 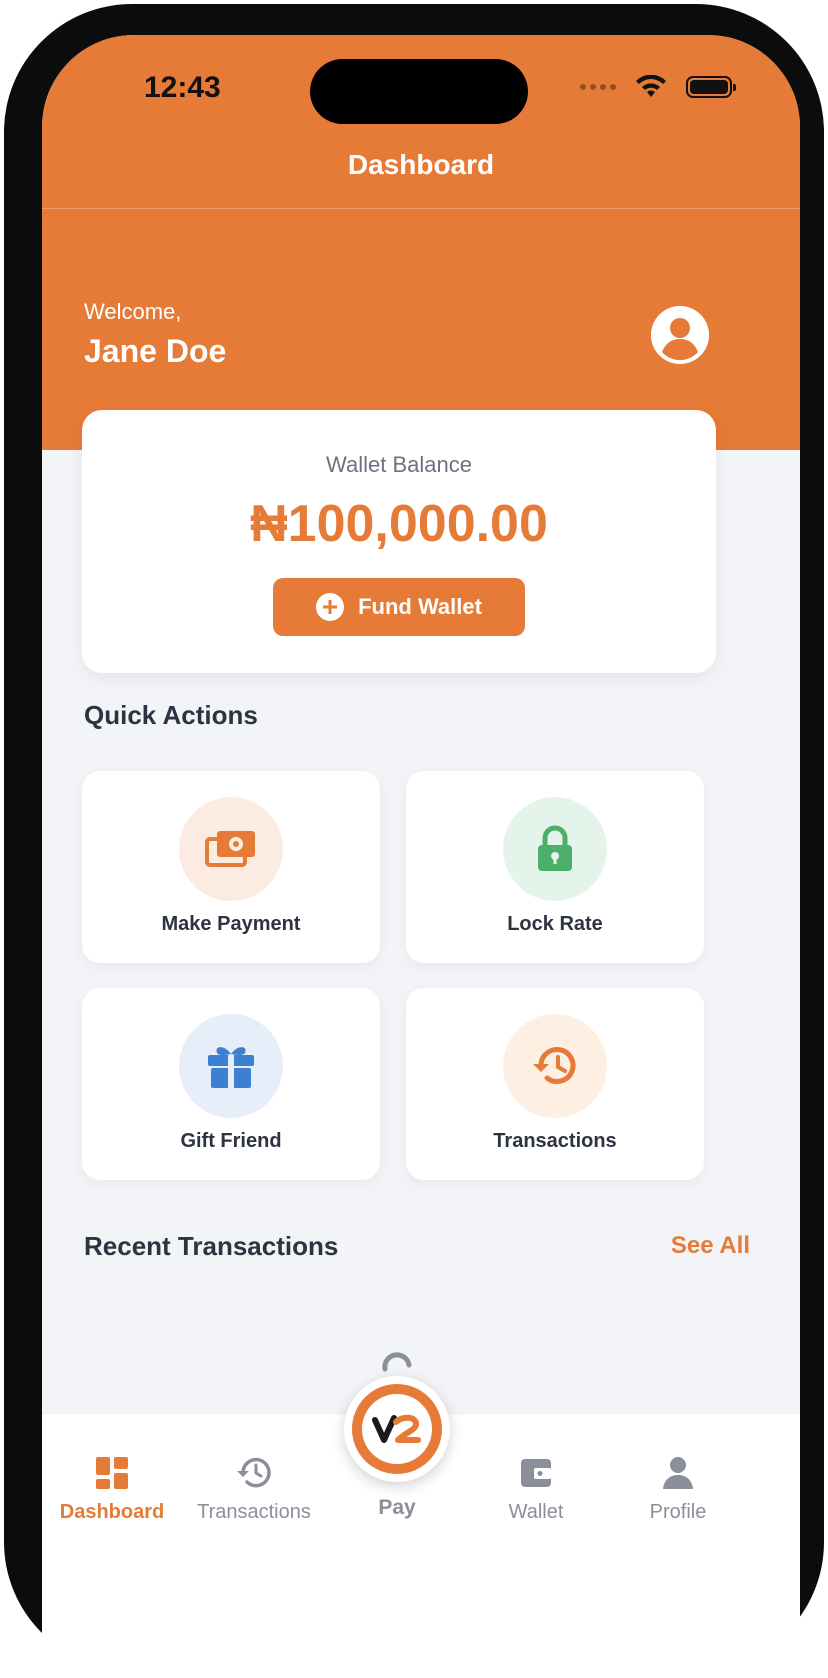 What do you see at coordinates (399, 464) in the screenshot?
I see `wallet-balance-label: Wallet Balance` at bounding box center [399, 464].